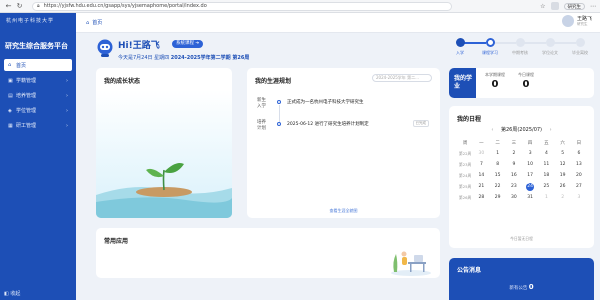  Describe the element at coordinates (520, 47) in the screenshot. I see `step-midterm: 中期考核` at that location.